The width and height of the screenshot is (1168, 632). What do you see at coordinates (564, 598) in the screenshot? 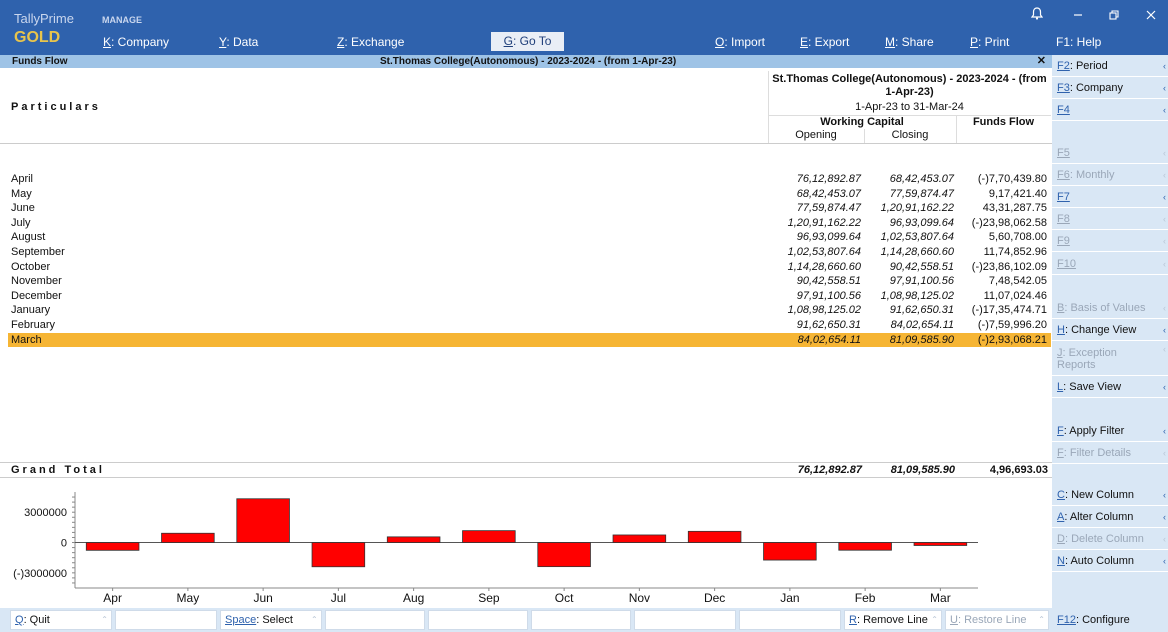
I see `x-tick-label: Oct` at bounding box center [564, 598].